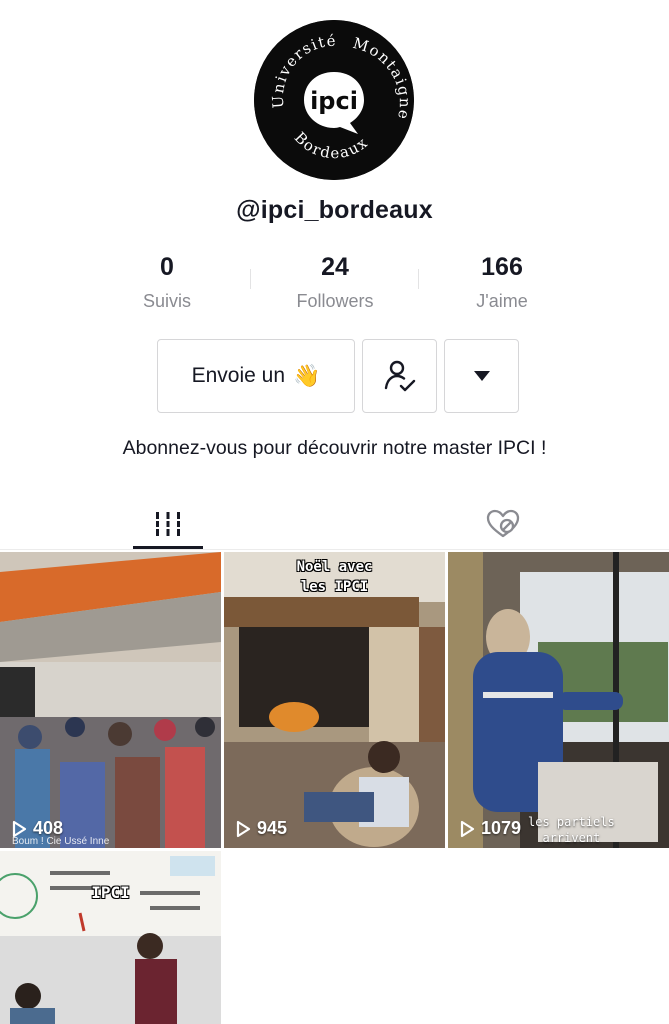  What do you see at coordinates (110, 892) in the screenshot?
I see `video-caption: IPCI` at bounding box center [110, 892].